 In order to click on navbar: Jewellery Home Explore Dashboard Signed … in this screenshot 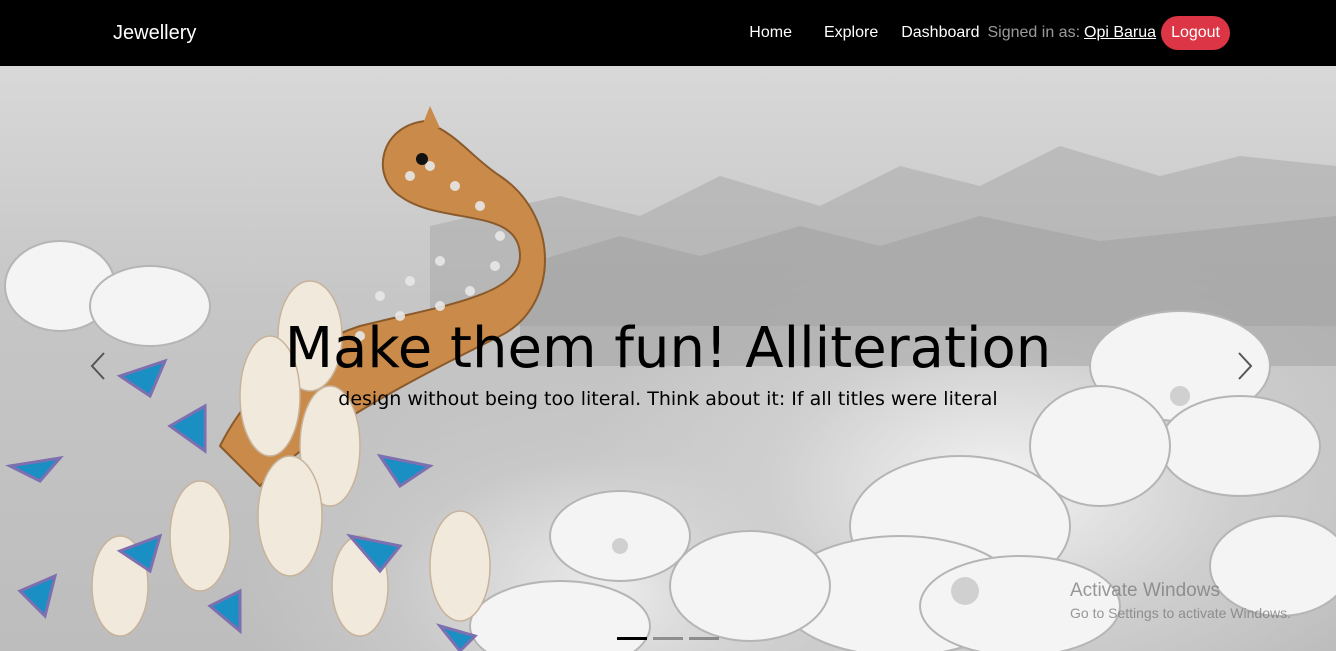, I will do `click(668, 33)`.